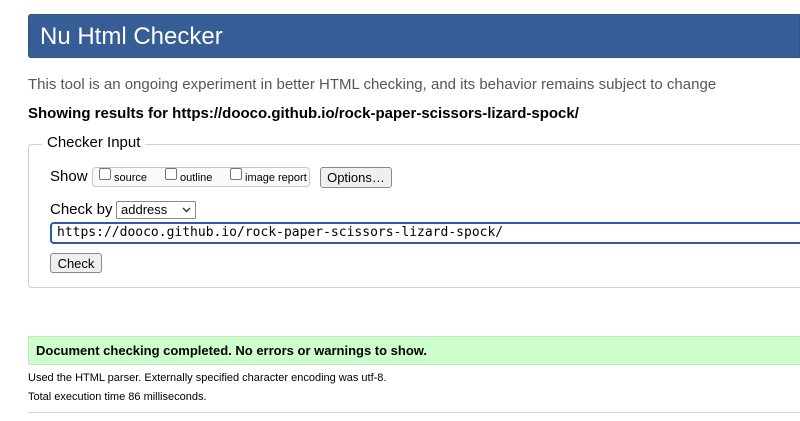  Describe the element at coordinates (276, 178) in the screenshot. I see `image-report-checkbox-label: image report` at that location.